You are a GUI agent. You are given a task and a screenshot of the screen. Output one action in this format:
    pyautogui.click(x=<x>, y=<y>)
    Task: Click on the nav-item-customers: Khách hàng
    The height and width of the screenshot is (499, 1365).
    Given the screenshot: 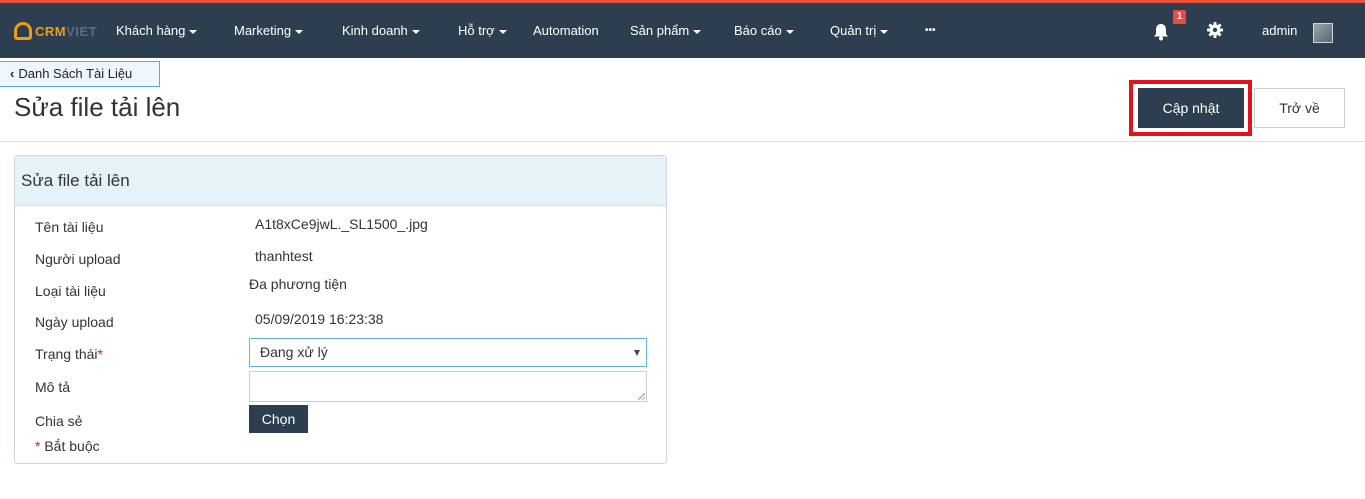 What is the action you would take?
    pyautogui.click(x=157, y=31)
    